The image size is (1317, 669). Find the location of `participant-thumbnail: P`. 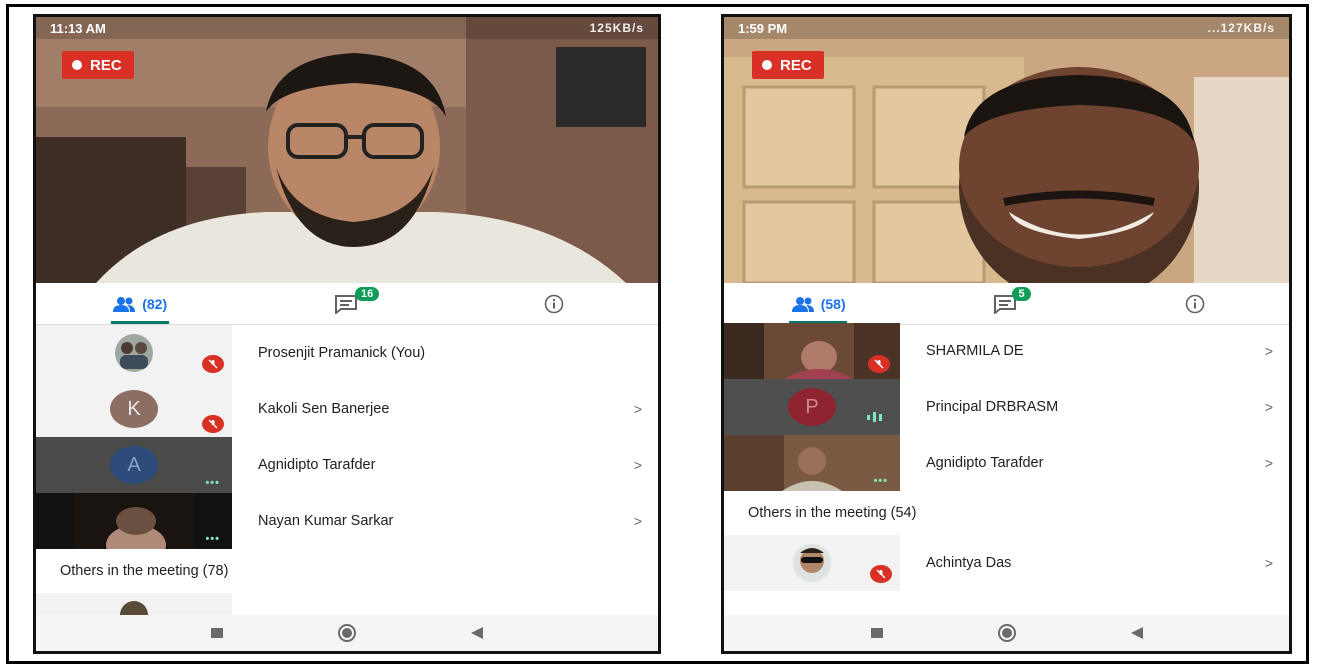

participant-thumbnail: P is located at coordinates (812, 407).